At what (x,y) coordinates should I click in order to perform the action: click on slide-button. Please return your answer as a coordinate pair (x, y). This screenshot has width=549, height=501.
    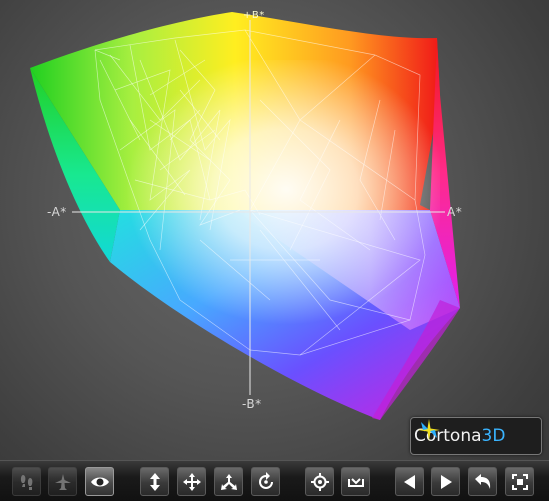
    Looking at the image, I should click on (154, 481).